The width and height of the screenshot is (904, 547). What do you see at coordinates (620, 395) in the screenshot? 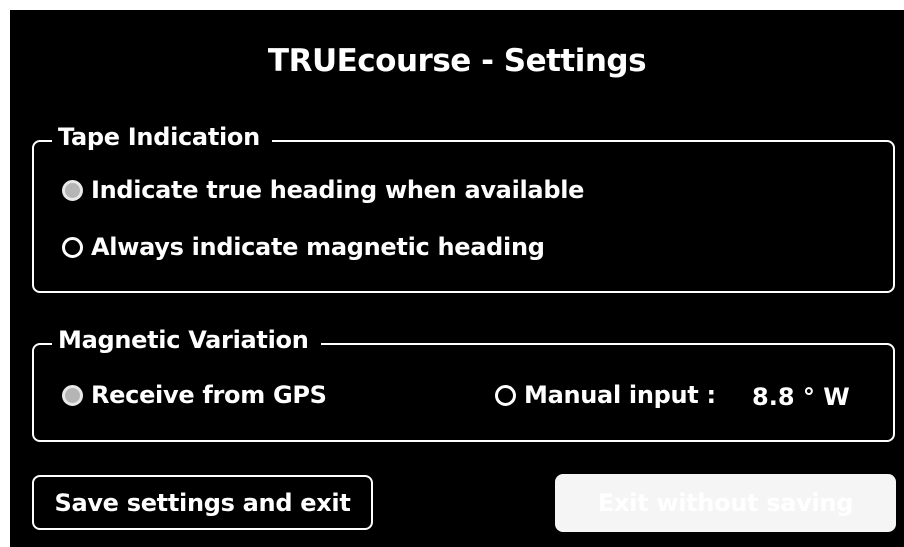
I see `radio-label: Manual input :` at bounding box center [620, 395].